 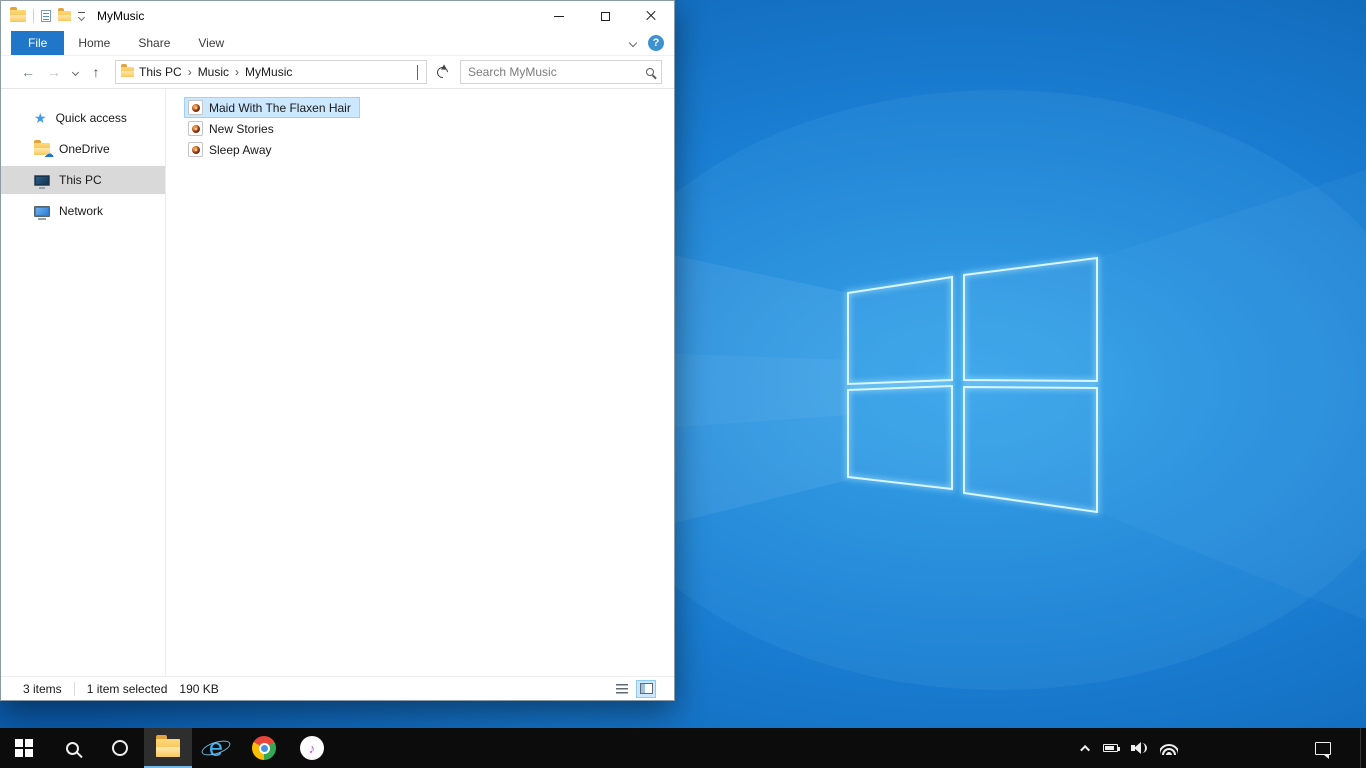 I want to click on onedrive-cloud-icon: ☁, so click(x=49, y=154).